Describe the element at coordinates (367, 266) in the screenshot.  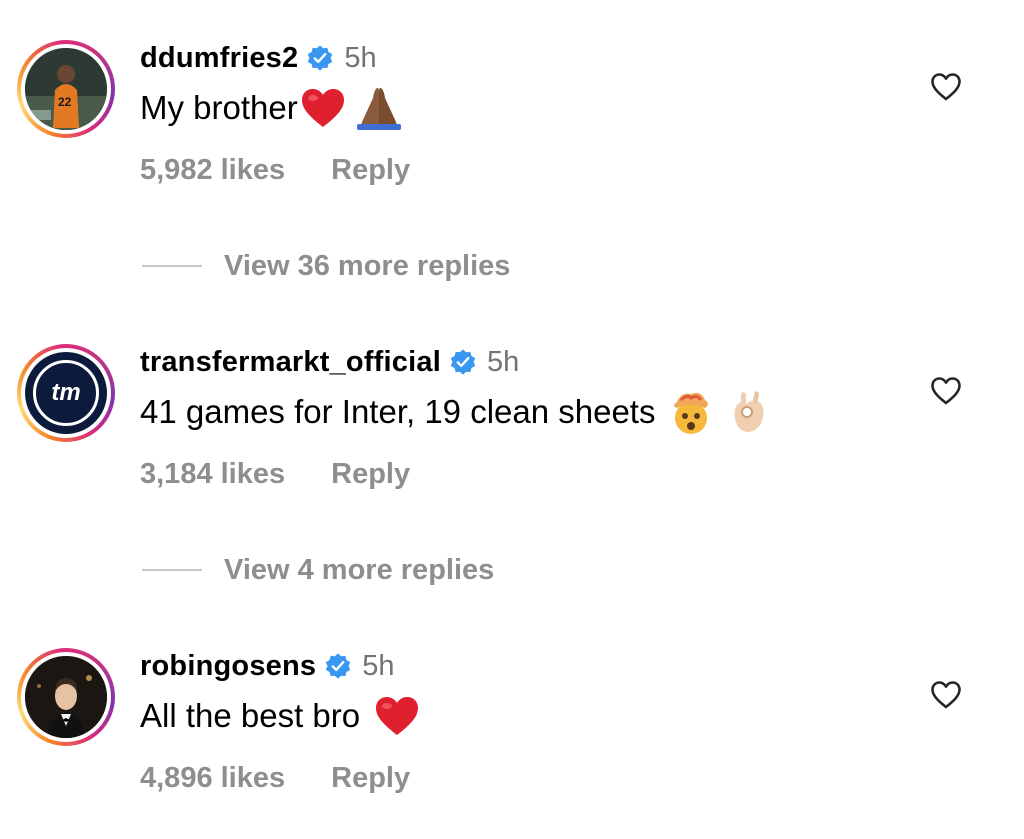
I see `view-replies-label: View 36 more replies` at that location.